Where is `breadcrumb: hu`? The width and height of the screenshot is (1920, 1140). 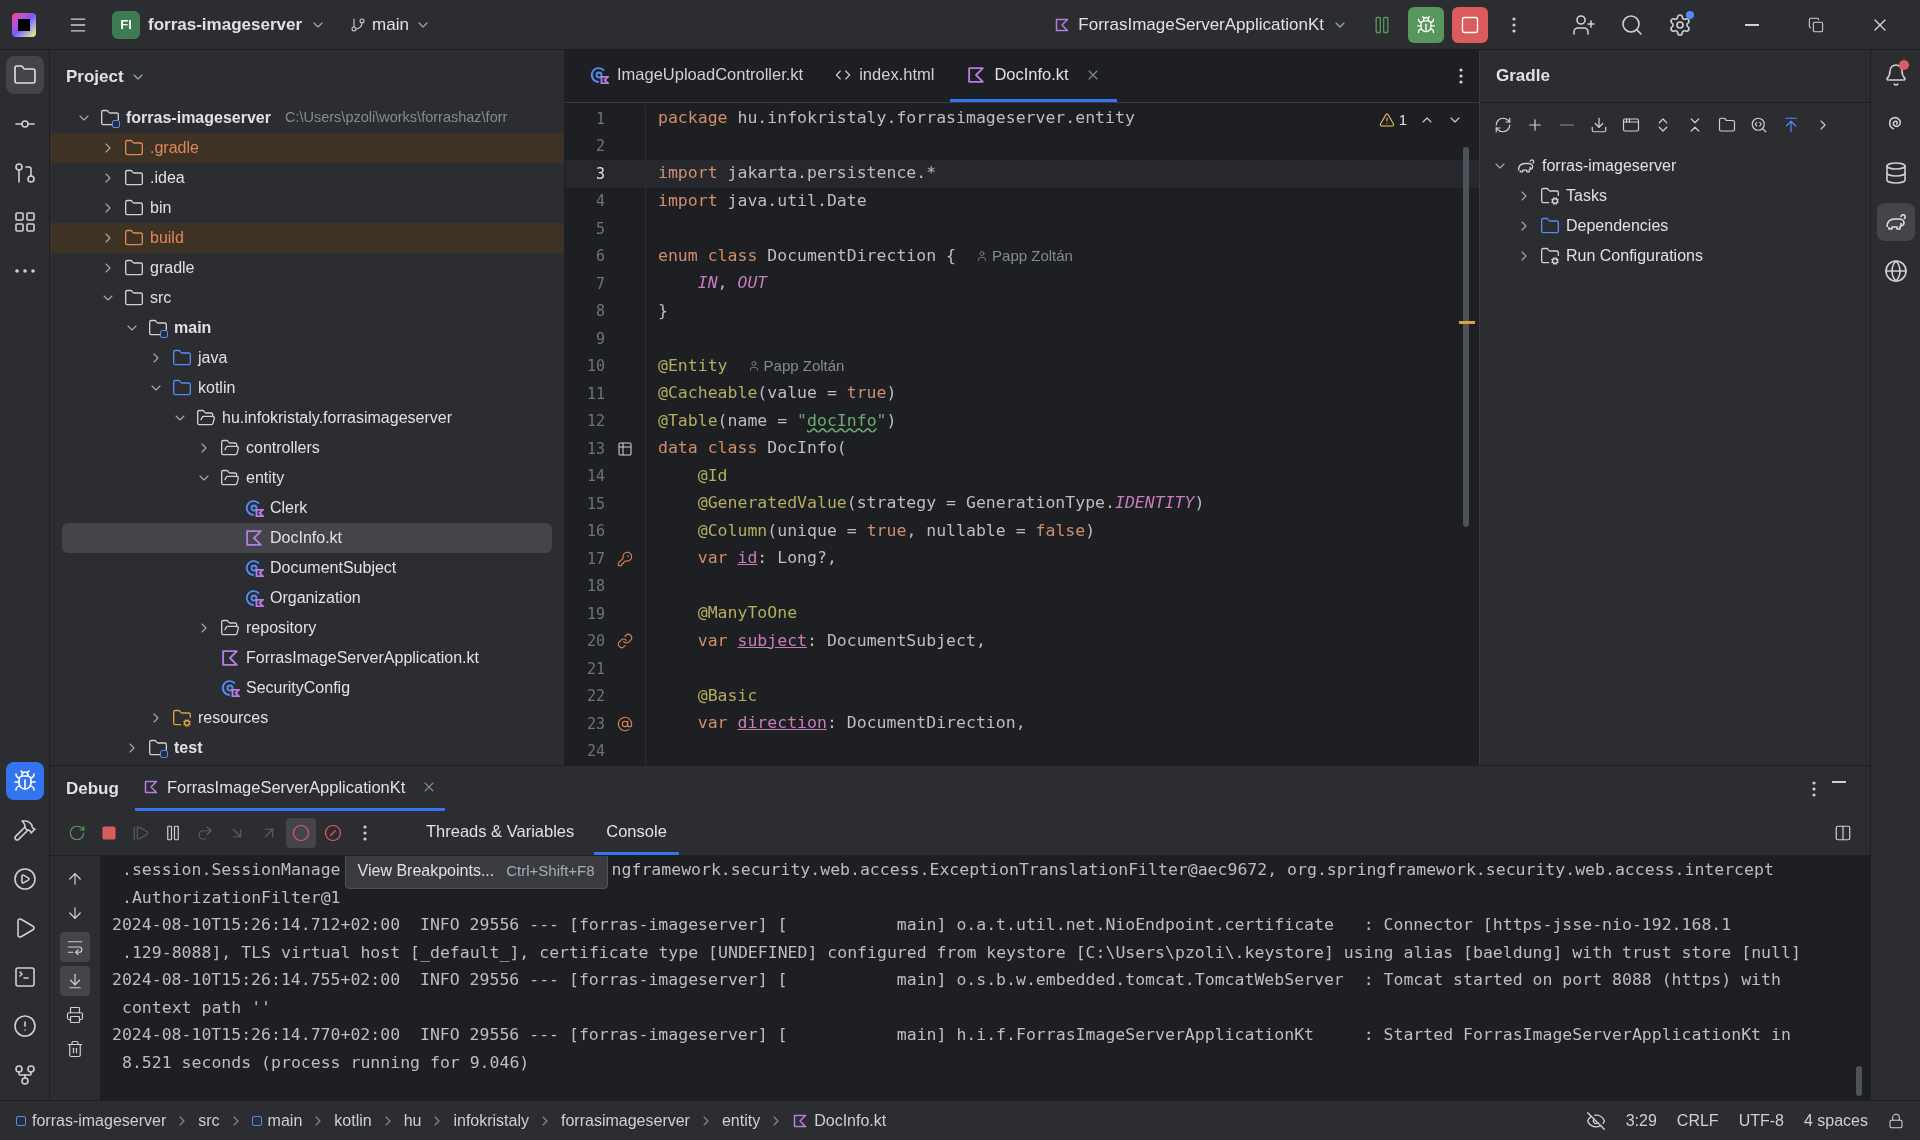 breadcrumb: hu is located at coordinates (412, 1120).